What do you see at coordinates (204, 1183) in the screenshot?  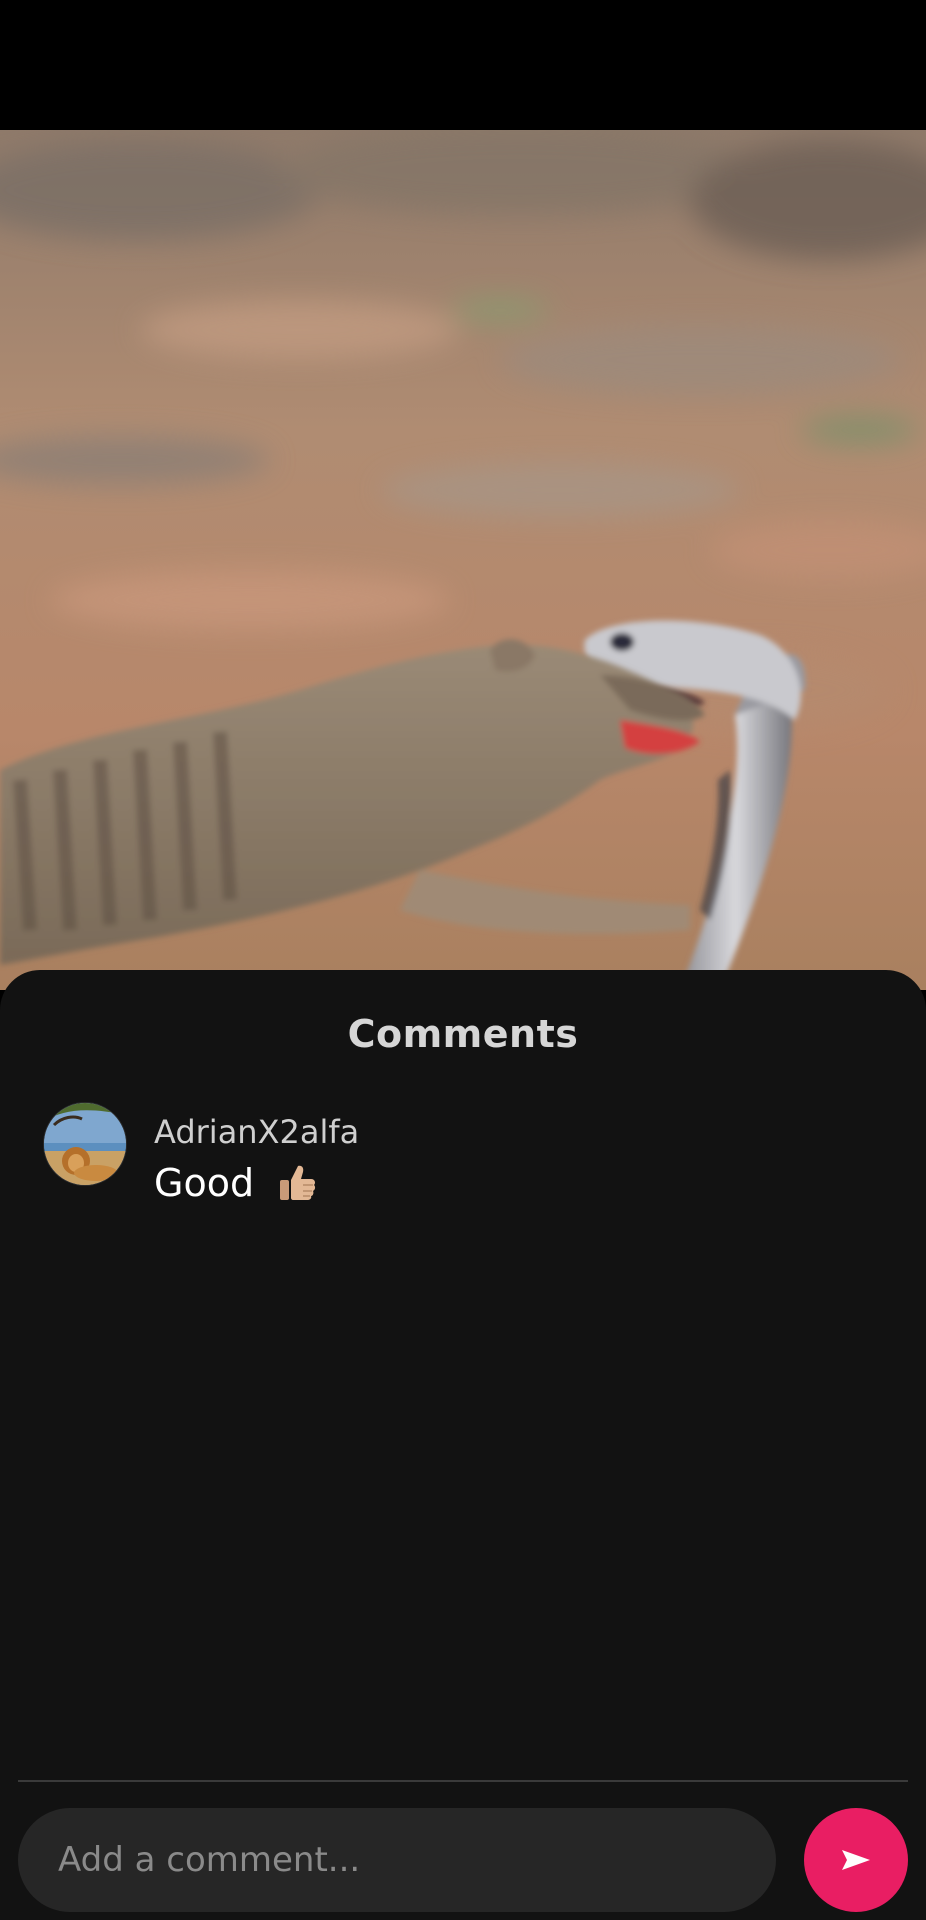 I see `comment-text: Good` at bounding box center [204, 1183].